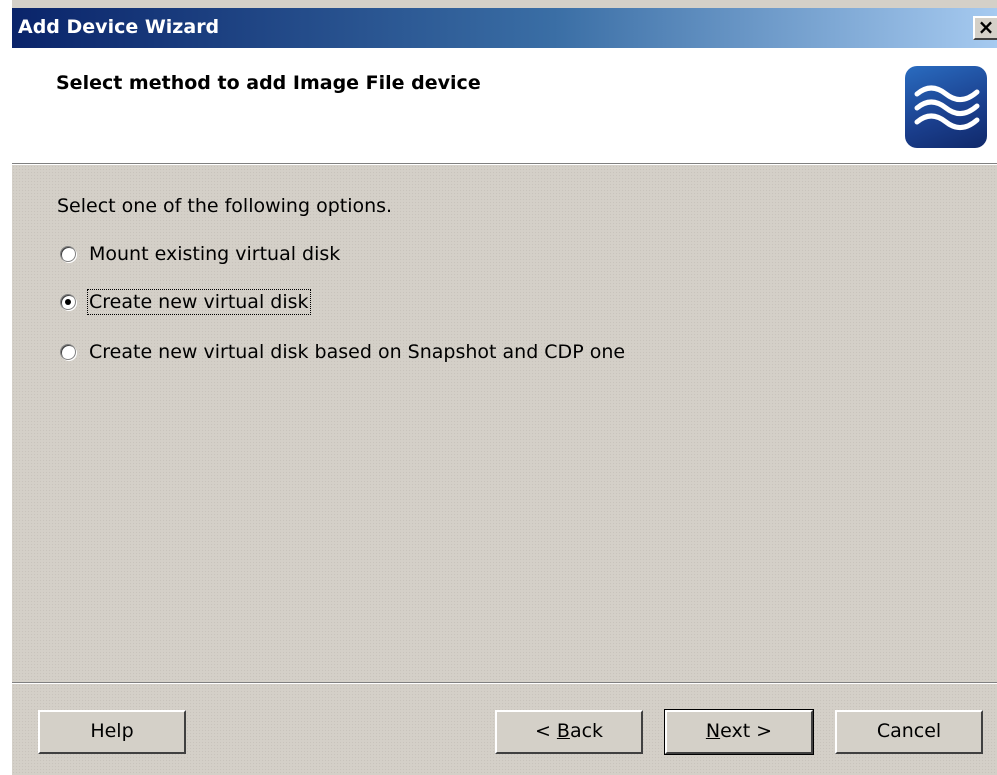  I want to click on back-button-prefix: <, so click(545, 731).